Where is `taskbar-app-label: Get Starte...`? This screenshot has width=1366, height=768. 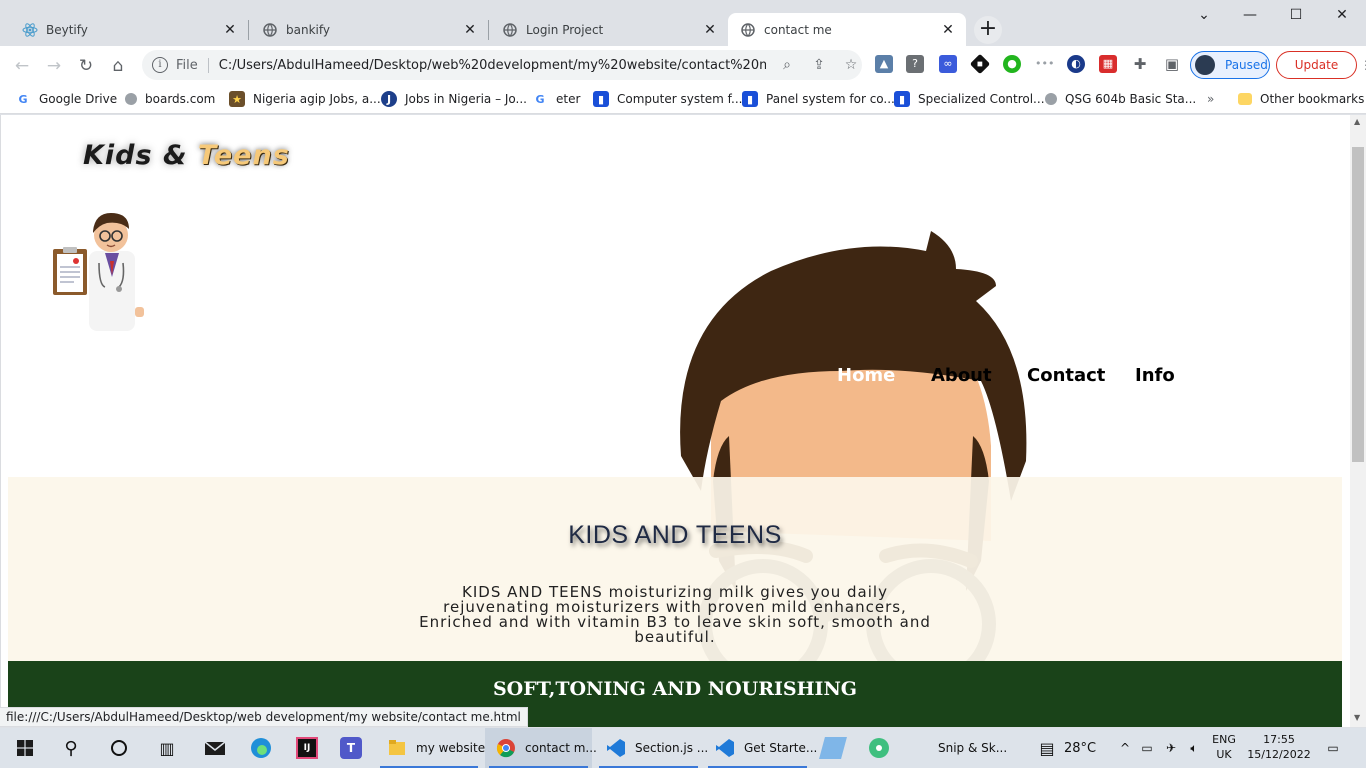 taskbar-app-label: Get Starte... is located at coordinates (781, 748).